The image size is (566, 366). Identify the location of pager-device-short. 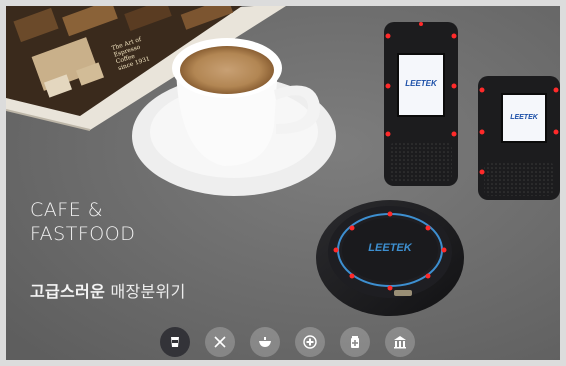
(519, 138).